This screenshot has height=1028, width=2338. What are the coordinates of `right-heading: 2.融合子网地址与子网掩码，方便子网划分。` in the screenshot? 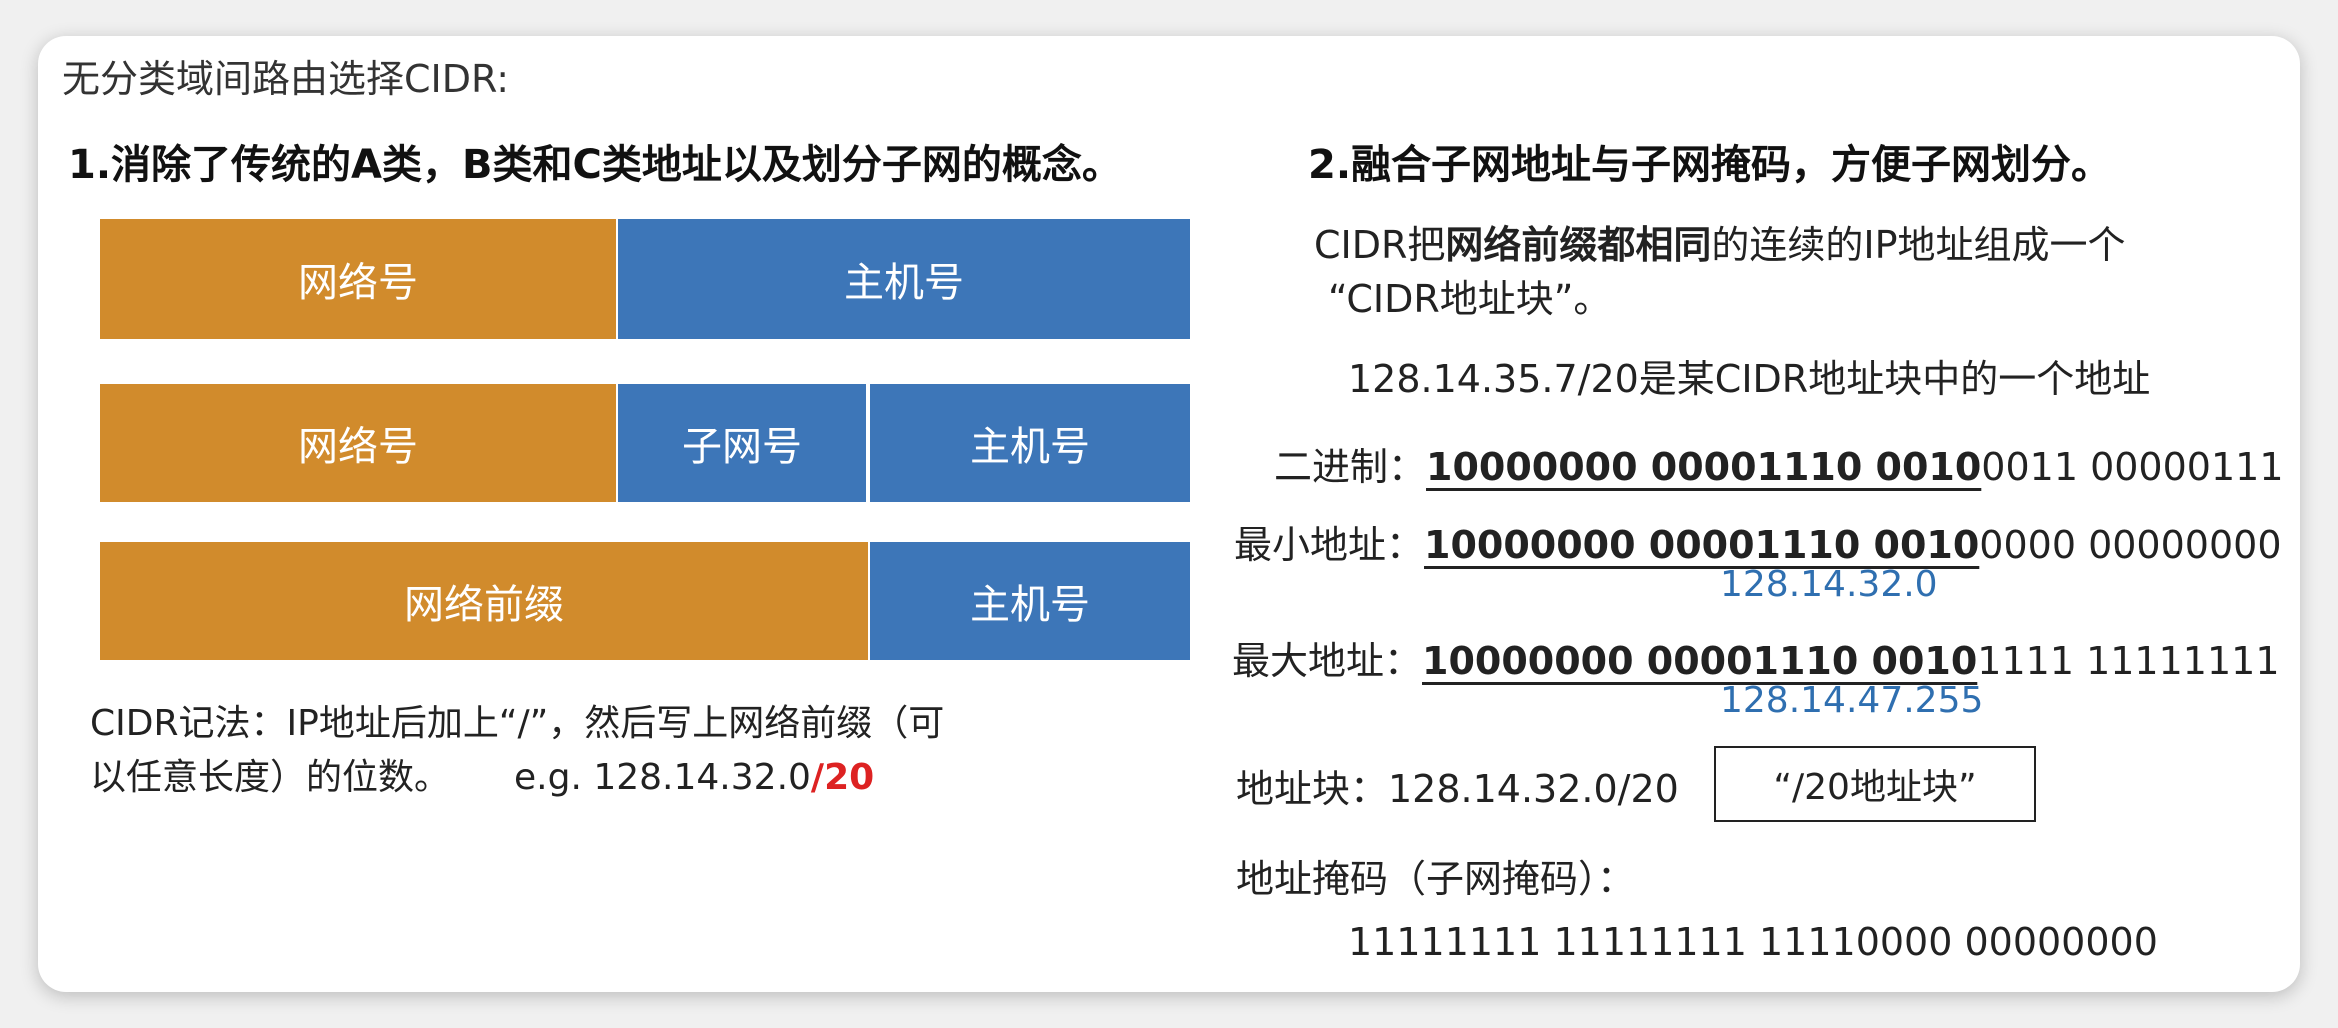 It's located at (1710, 165).